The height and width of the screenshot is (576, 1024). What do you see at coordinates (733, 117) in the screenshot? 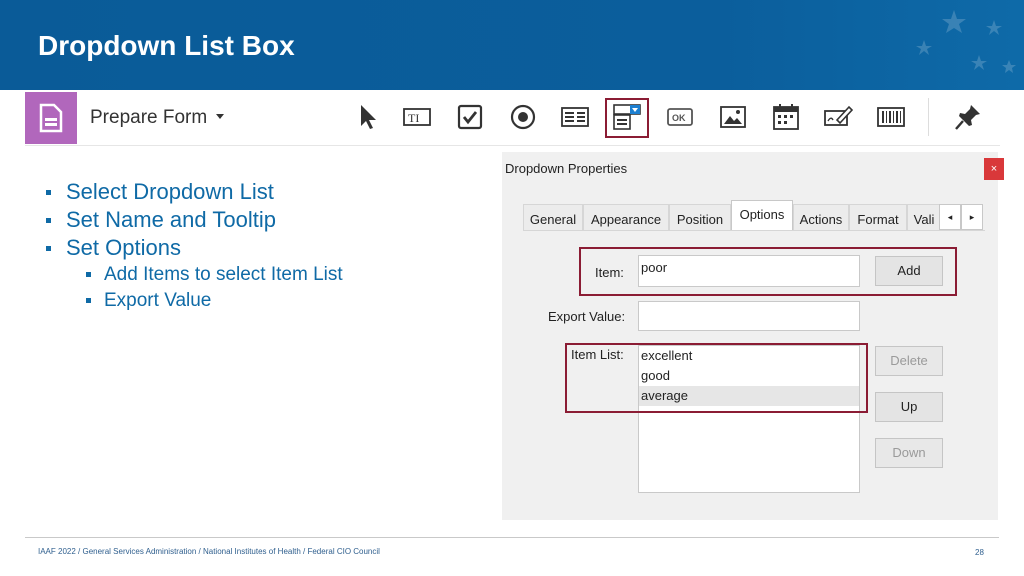
I see `image-icon` at bounding box center [733, 117].